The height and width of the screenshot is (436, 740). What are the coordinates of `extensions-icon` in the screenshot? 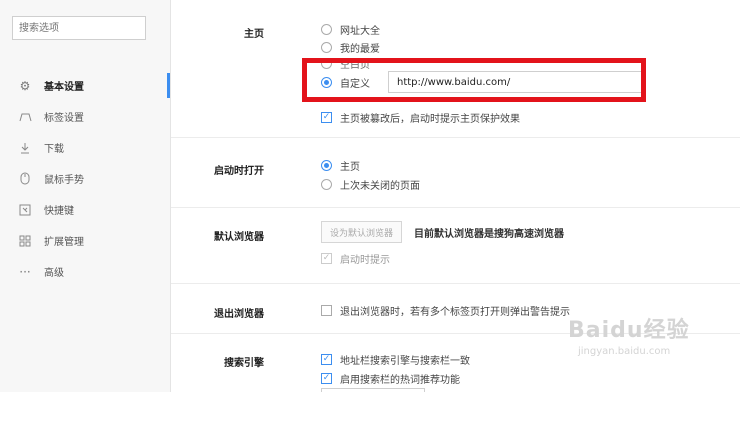 It's located at (25, 241).